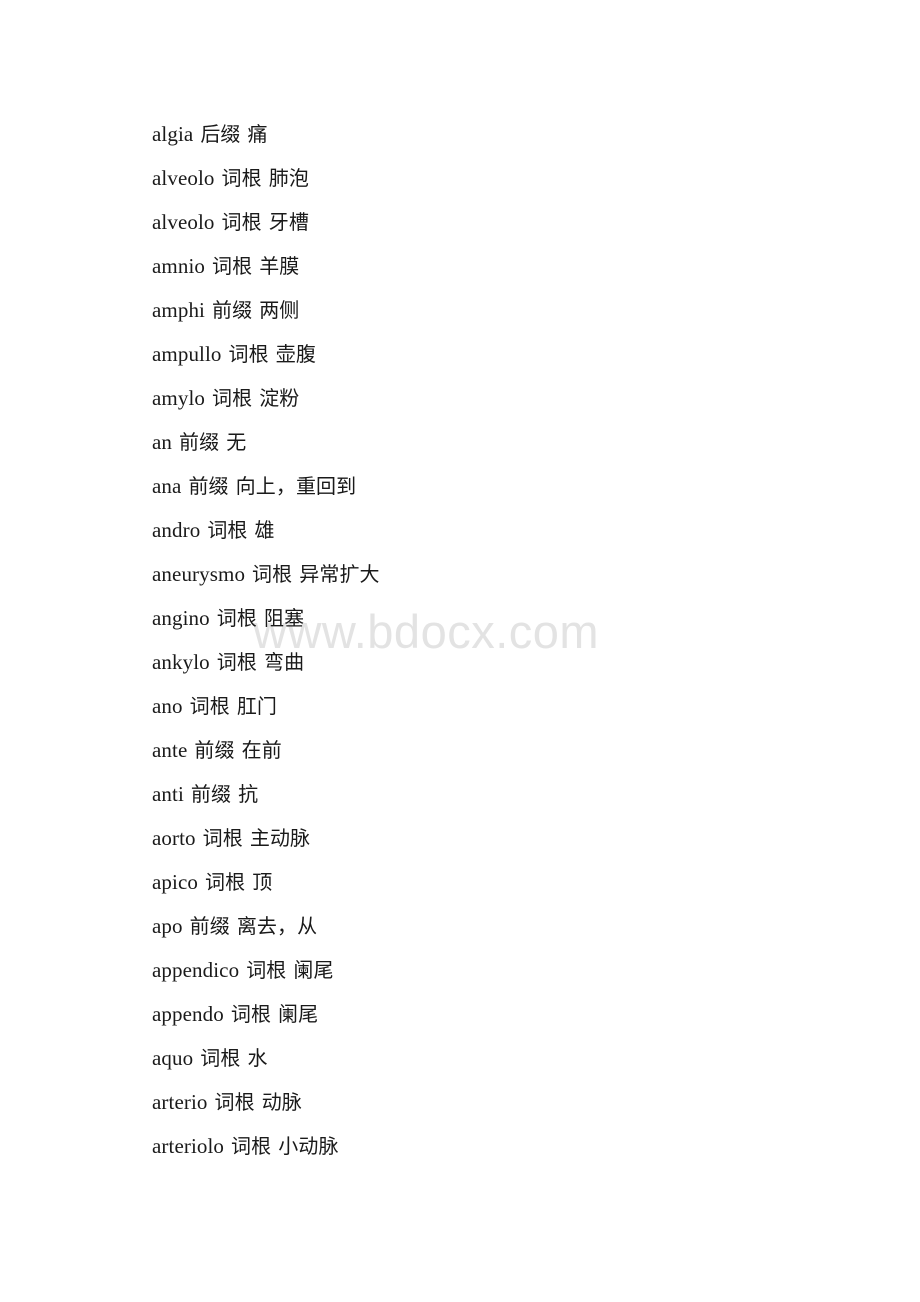  I want to click on entry-gloss: 向上，重回到, so click(296, 487).